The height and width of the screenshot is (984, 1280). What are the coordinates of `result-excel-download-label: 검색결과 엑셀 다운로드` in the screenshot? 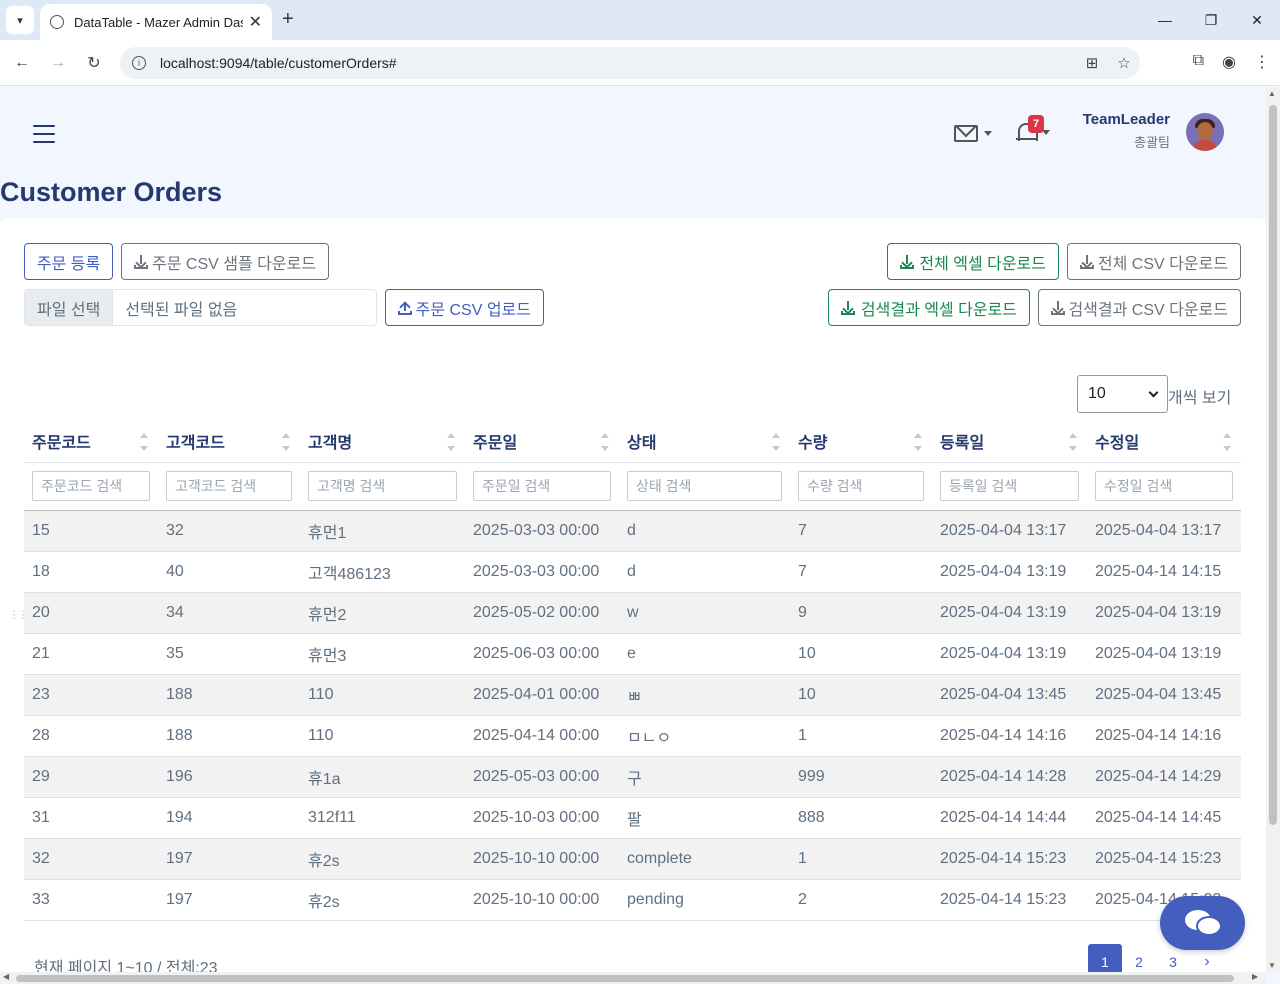 It's located at (938, 310).